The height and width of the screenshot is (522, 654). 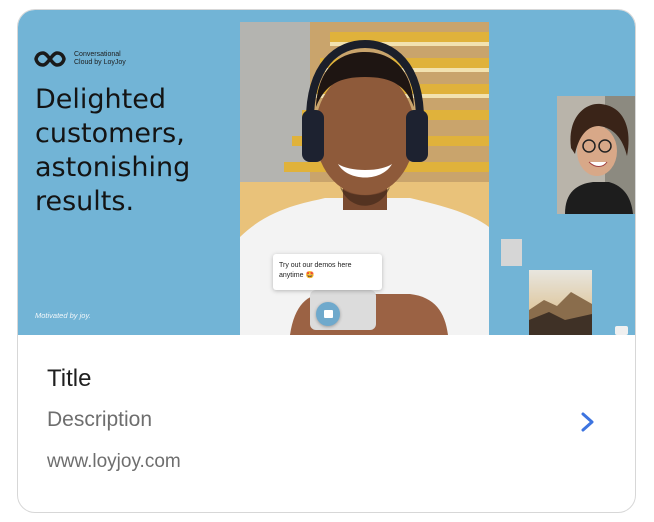 I want to click on card-url: www.loyjoy.com, so click(x=114, y=462).